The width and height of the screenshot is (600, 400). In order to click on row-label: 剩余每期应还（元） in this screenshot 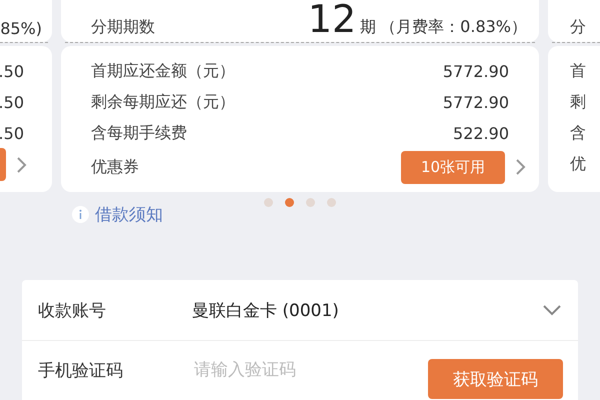, I will do `click(163, 102)`.